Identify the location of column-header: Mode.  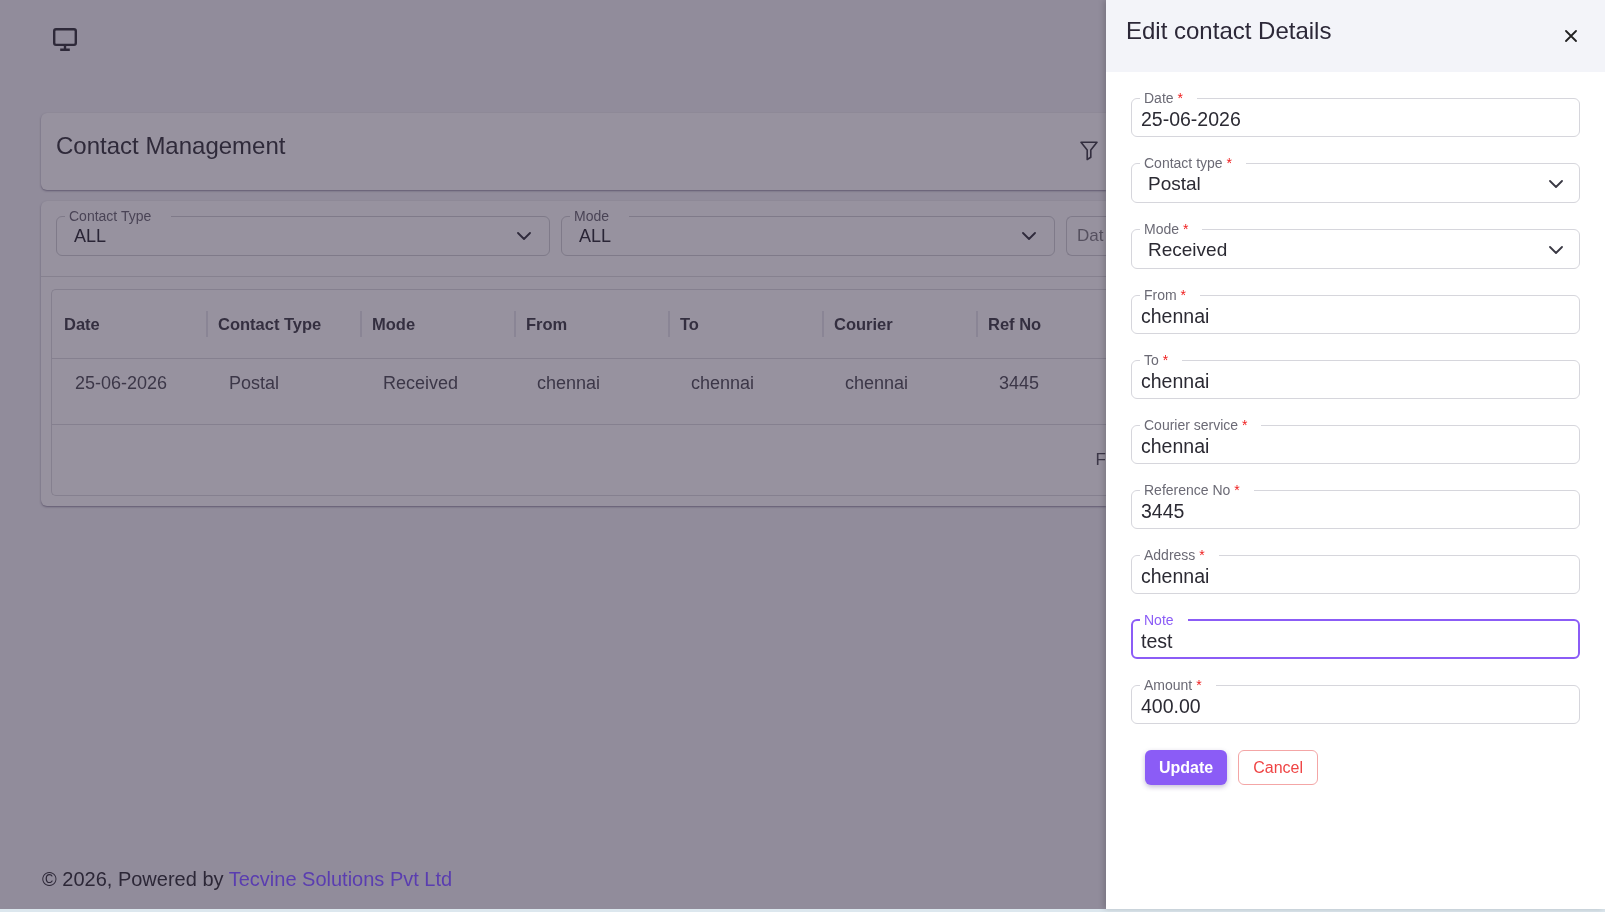
(437, 324).